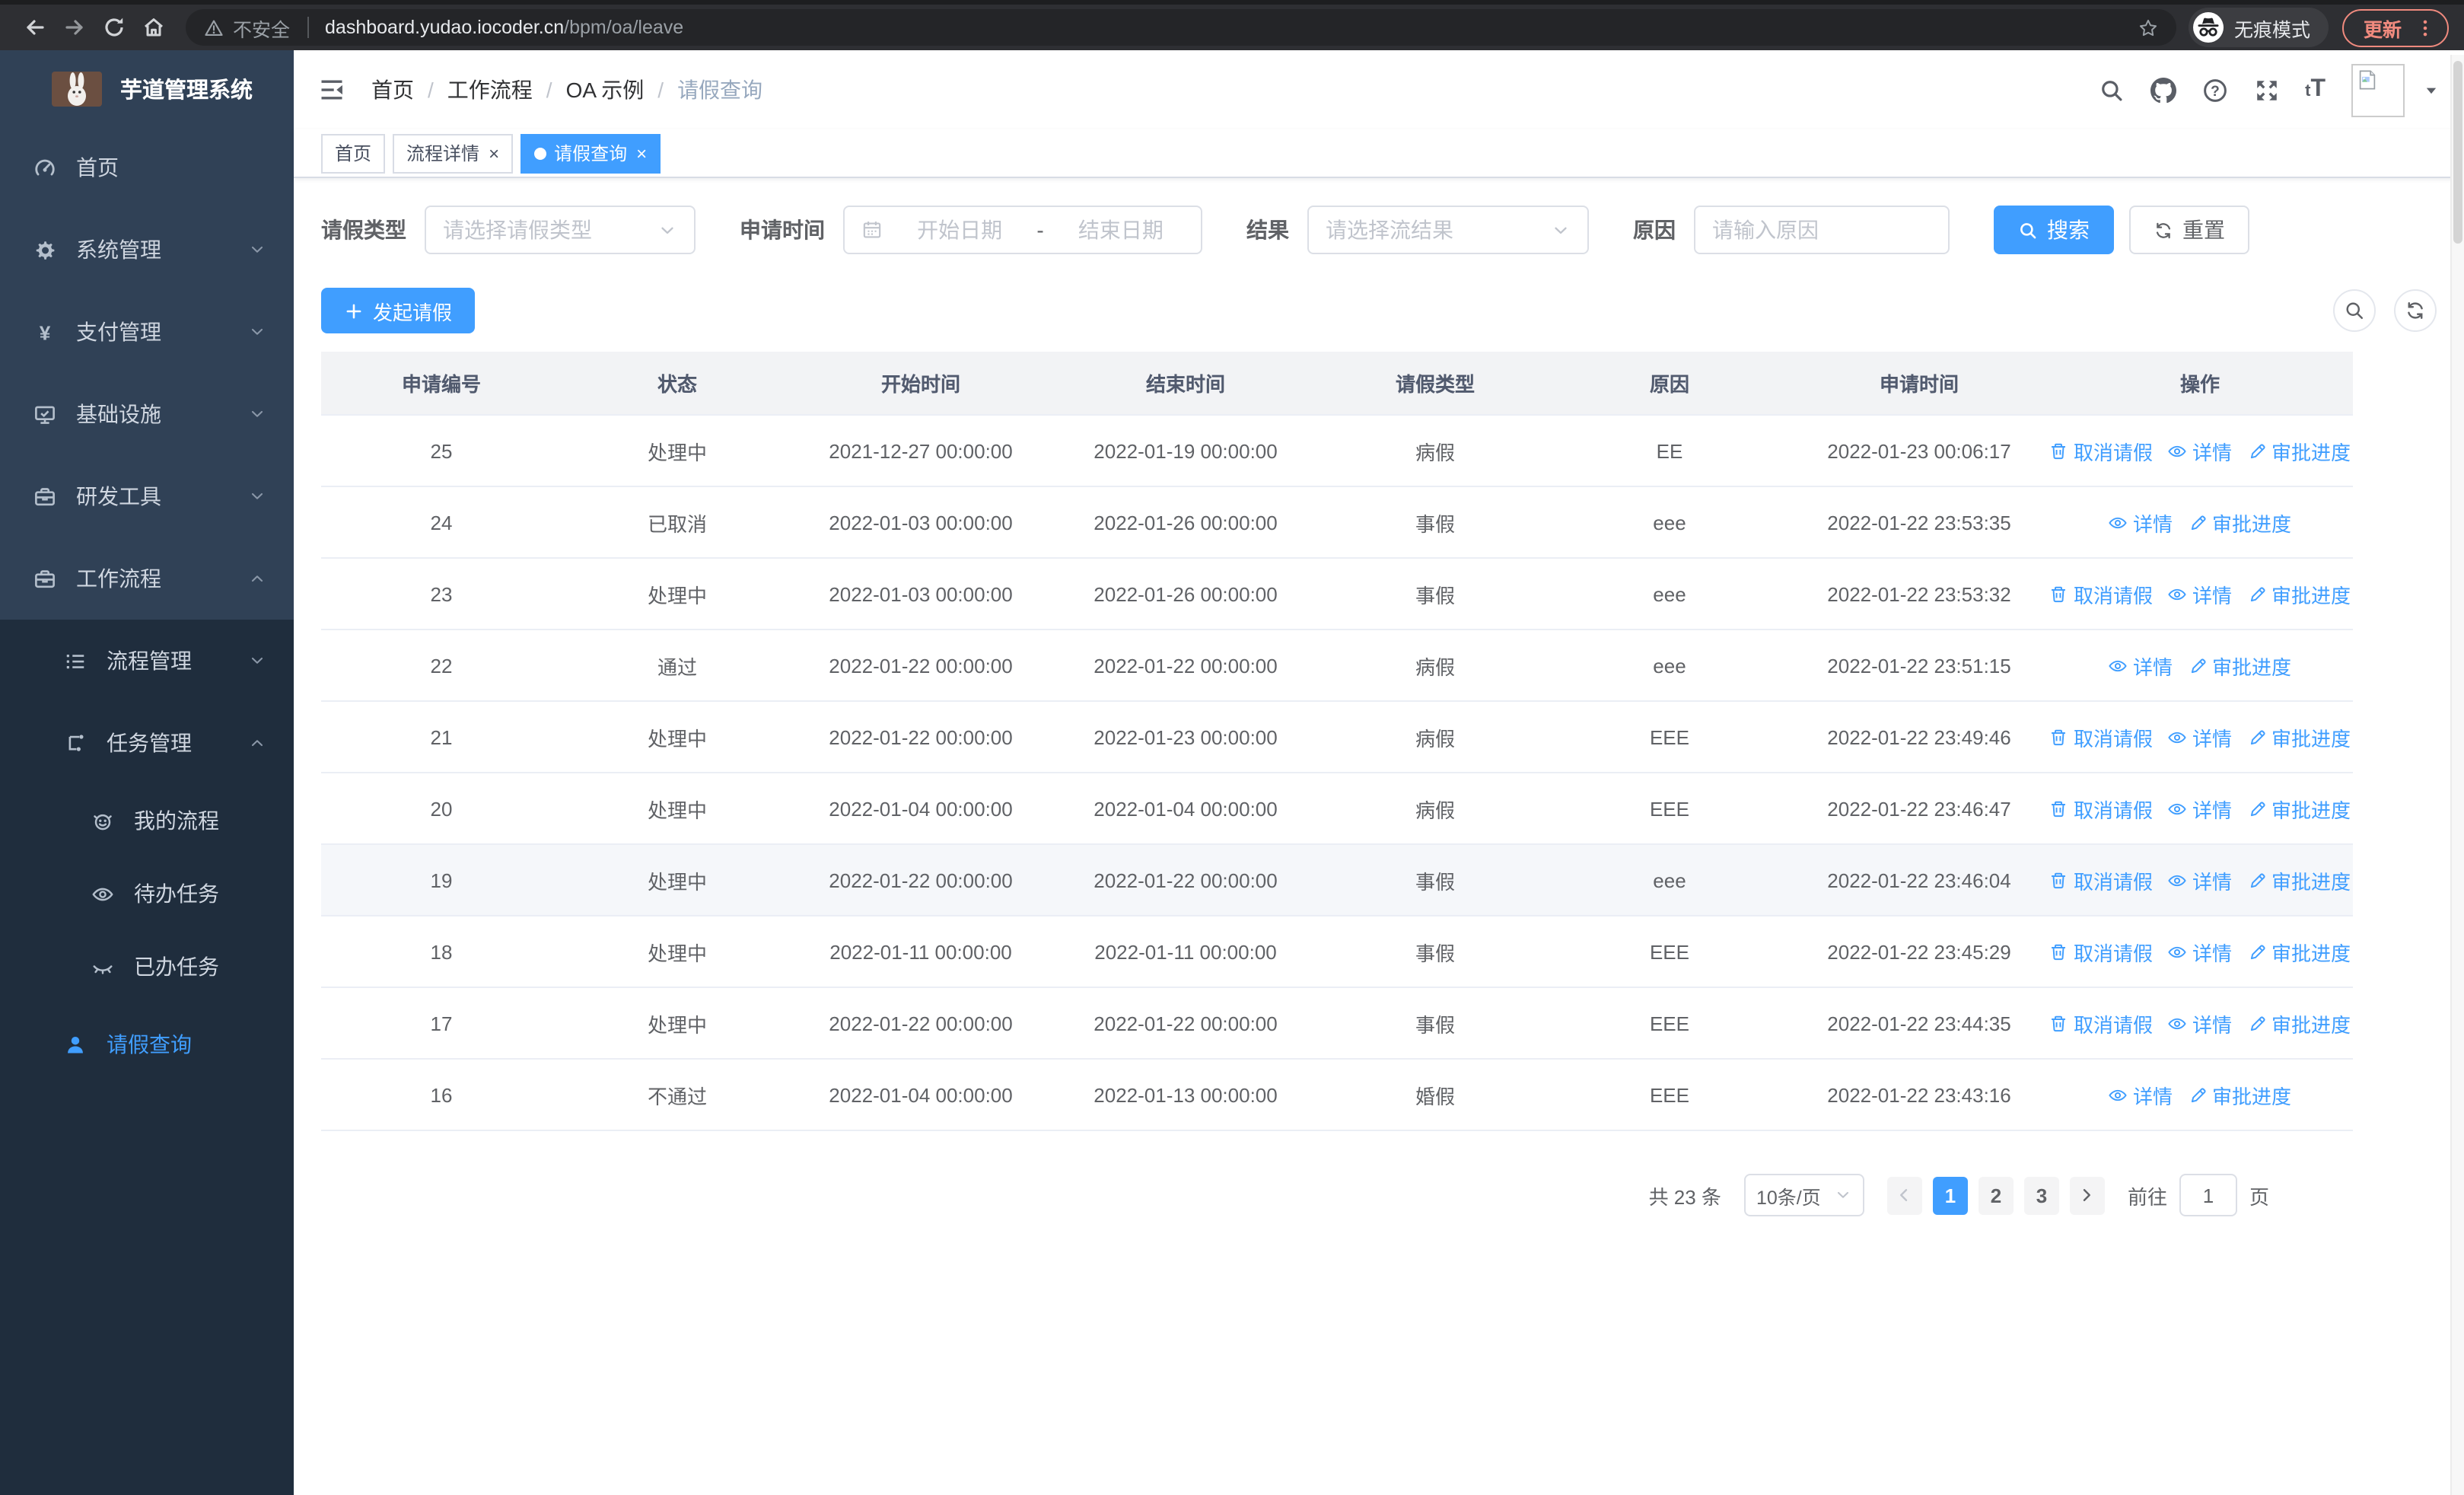 This screenshot has width=2464, height=1495. Describe the element at coordinates (560, 230) in the screenshot. I see `leave-type-select: 请选择请假类型` at that location.